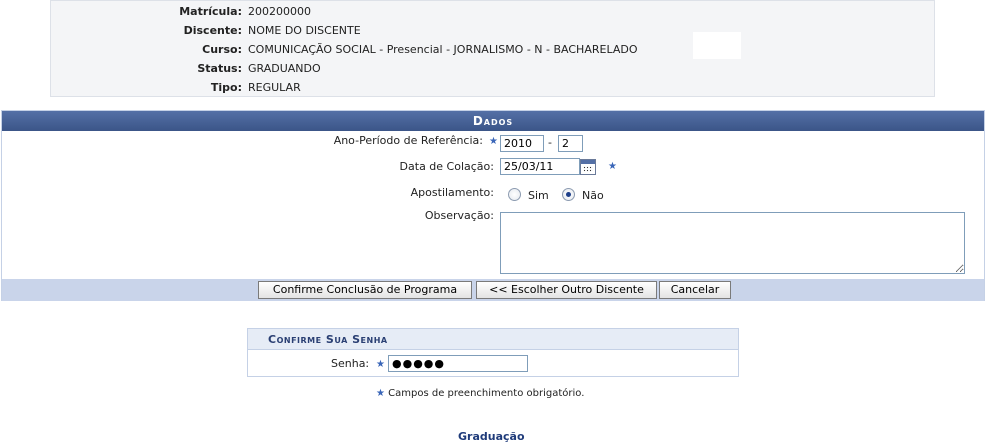 The height and width of the screenshot is (446, 986). What do you see at coordinates (226, 87) in the screenshot?
I see `tipo-label: Tipo:` at bounding box center [226, 87].